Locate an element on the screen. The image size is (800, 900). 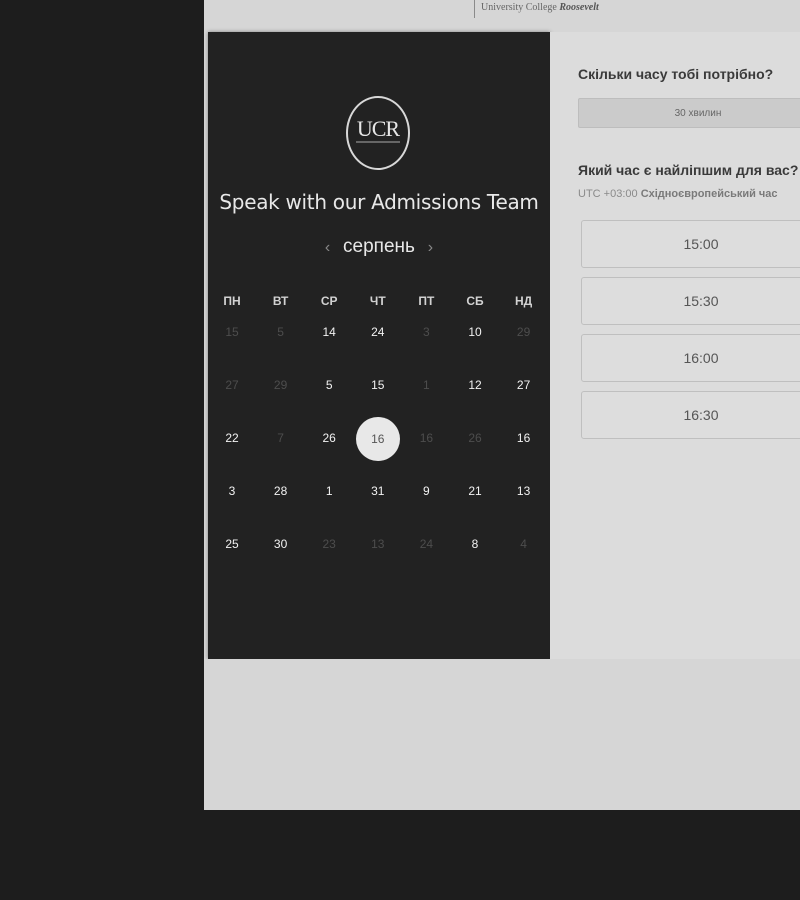
calendar-day: 14 is located at coordinates (329, 332).